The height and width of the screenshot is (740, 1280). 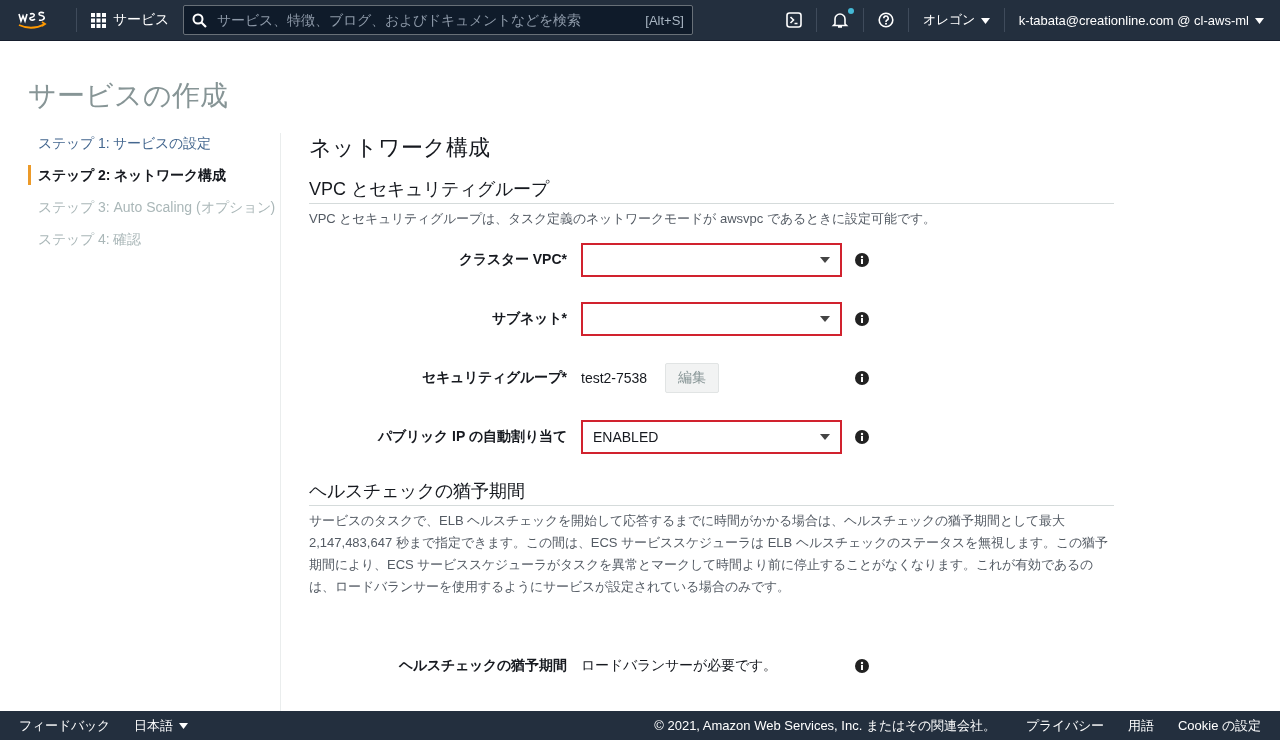 What do you see at coordinates (711, 492) in the screenshot?
I see `subsection-heading: ヘルスチェックの猶予期間` at bounding box center [711, 492].